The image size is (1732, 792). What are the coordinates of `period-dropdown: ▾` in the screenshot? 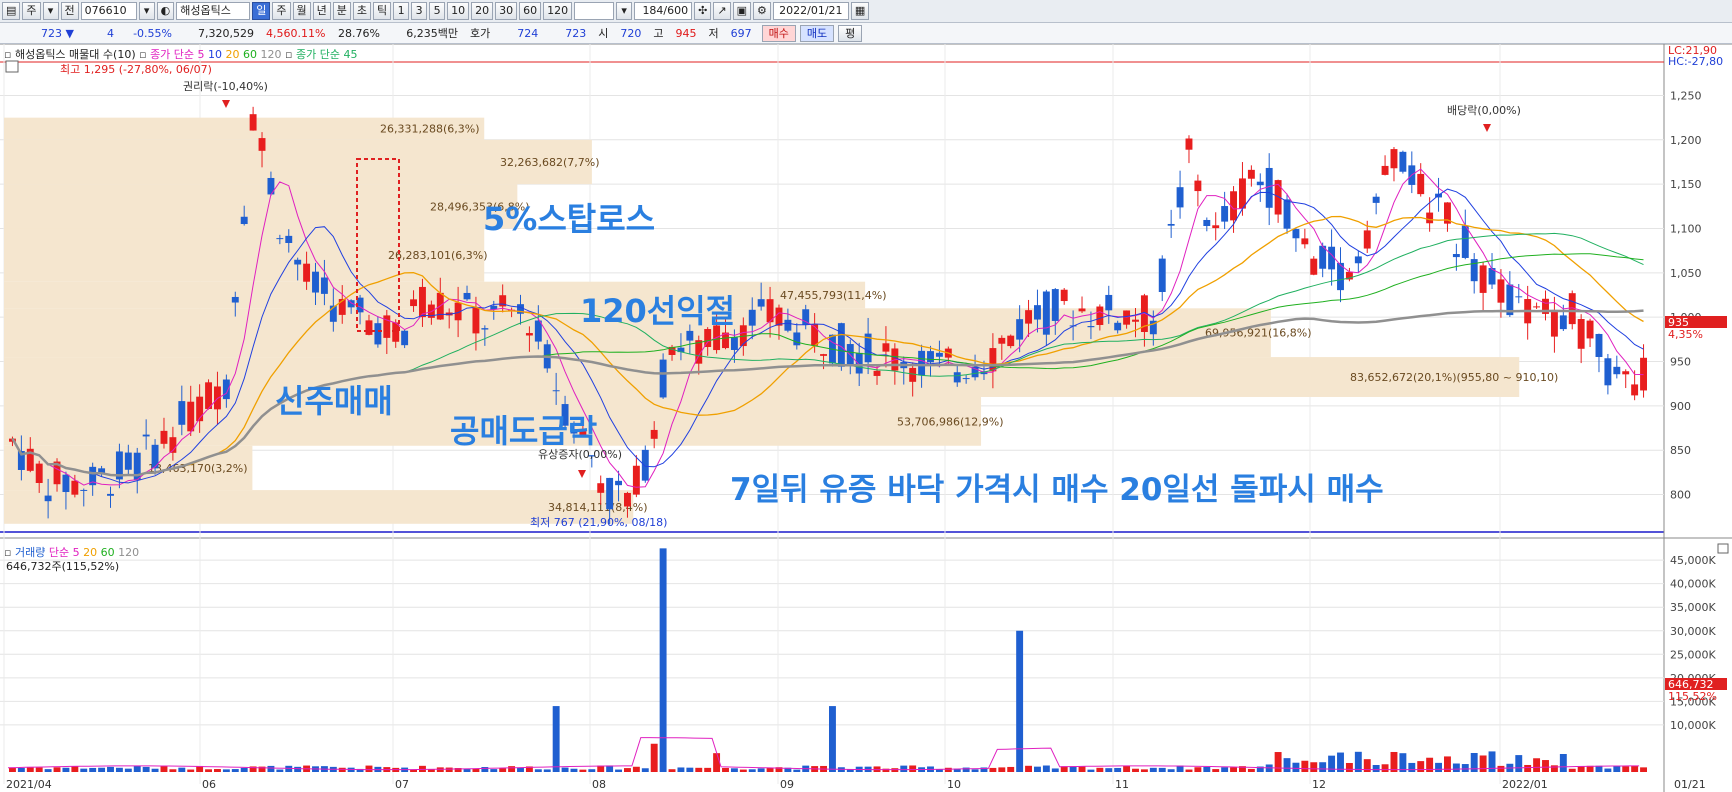 It's located at (50, 11).